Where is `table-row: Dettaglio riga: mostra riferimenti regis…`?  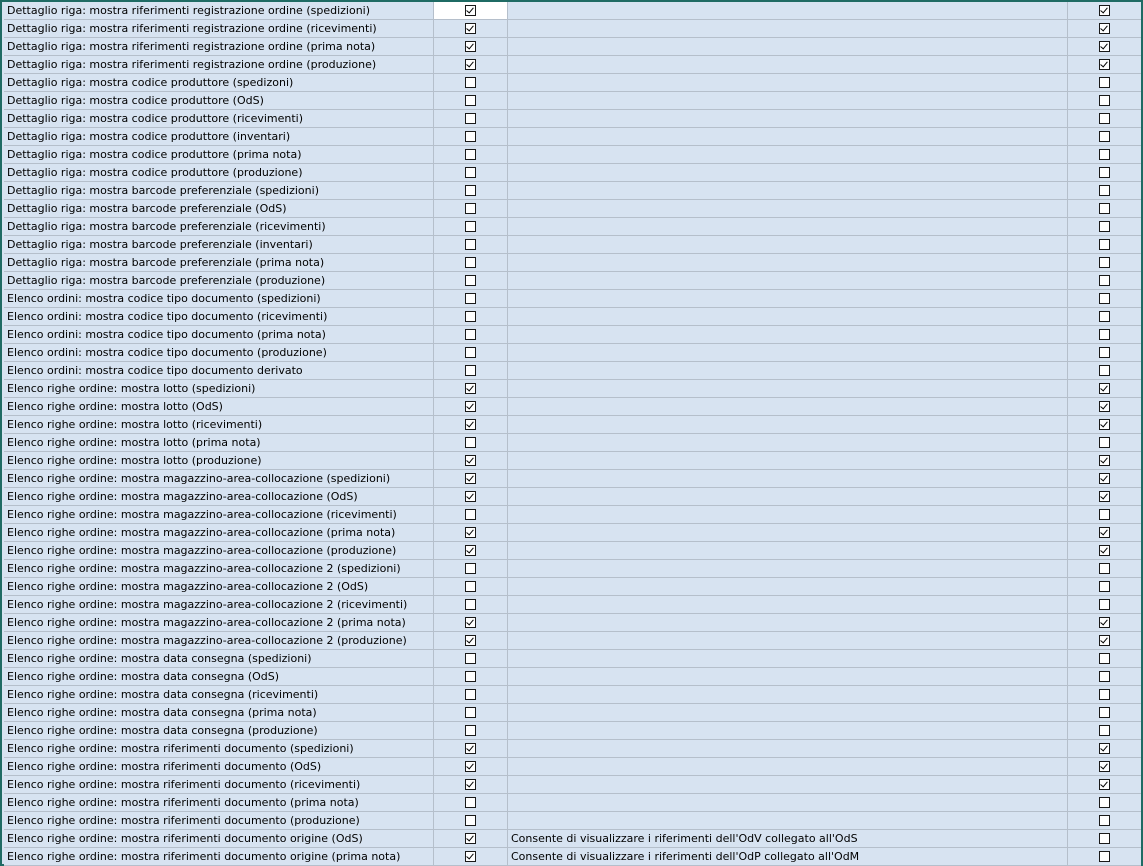 table-row: Dettaglio riga: mostra riferimenti regis… is located at coordinates (572, 65).